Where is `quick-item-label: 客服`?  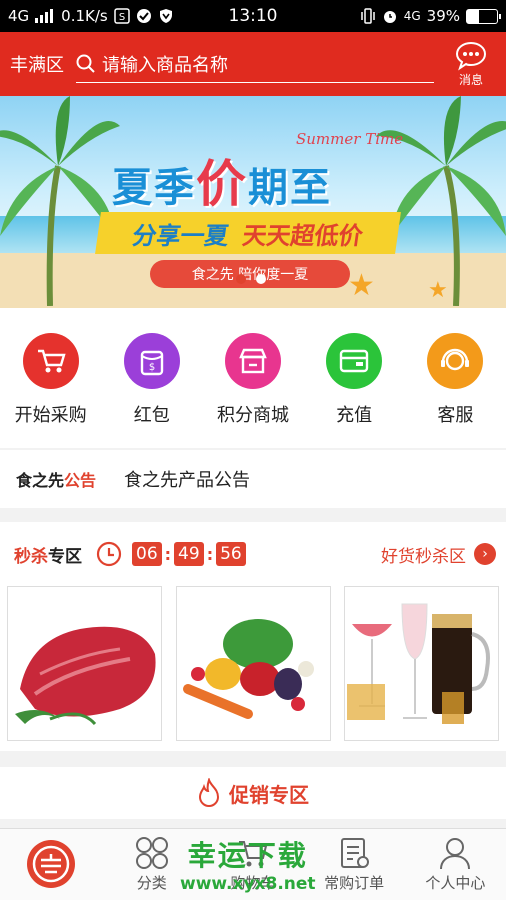
quick-item-label: 客服 is located at coordinates (455, 415).